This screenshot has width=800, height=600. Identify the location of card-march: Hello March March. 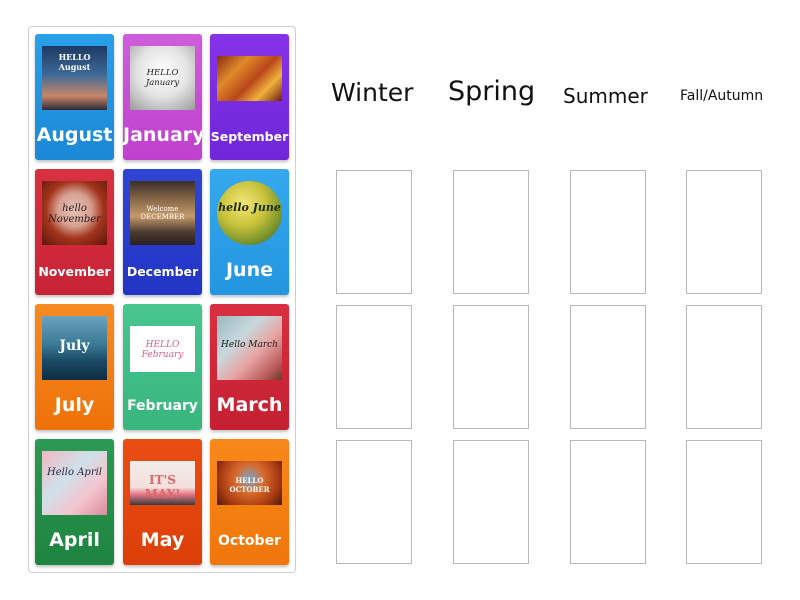
(249, 367).